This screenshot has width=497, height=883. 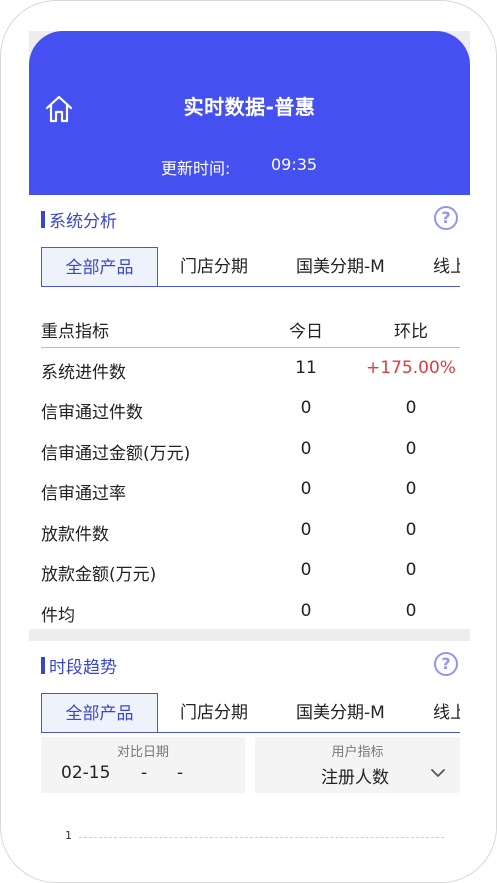 What do you see at coordinates (250, 408) in the screenshot?
I see `table-row: 信审通过件数 0 0` at bounding box center [250, 408].